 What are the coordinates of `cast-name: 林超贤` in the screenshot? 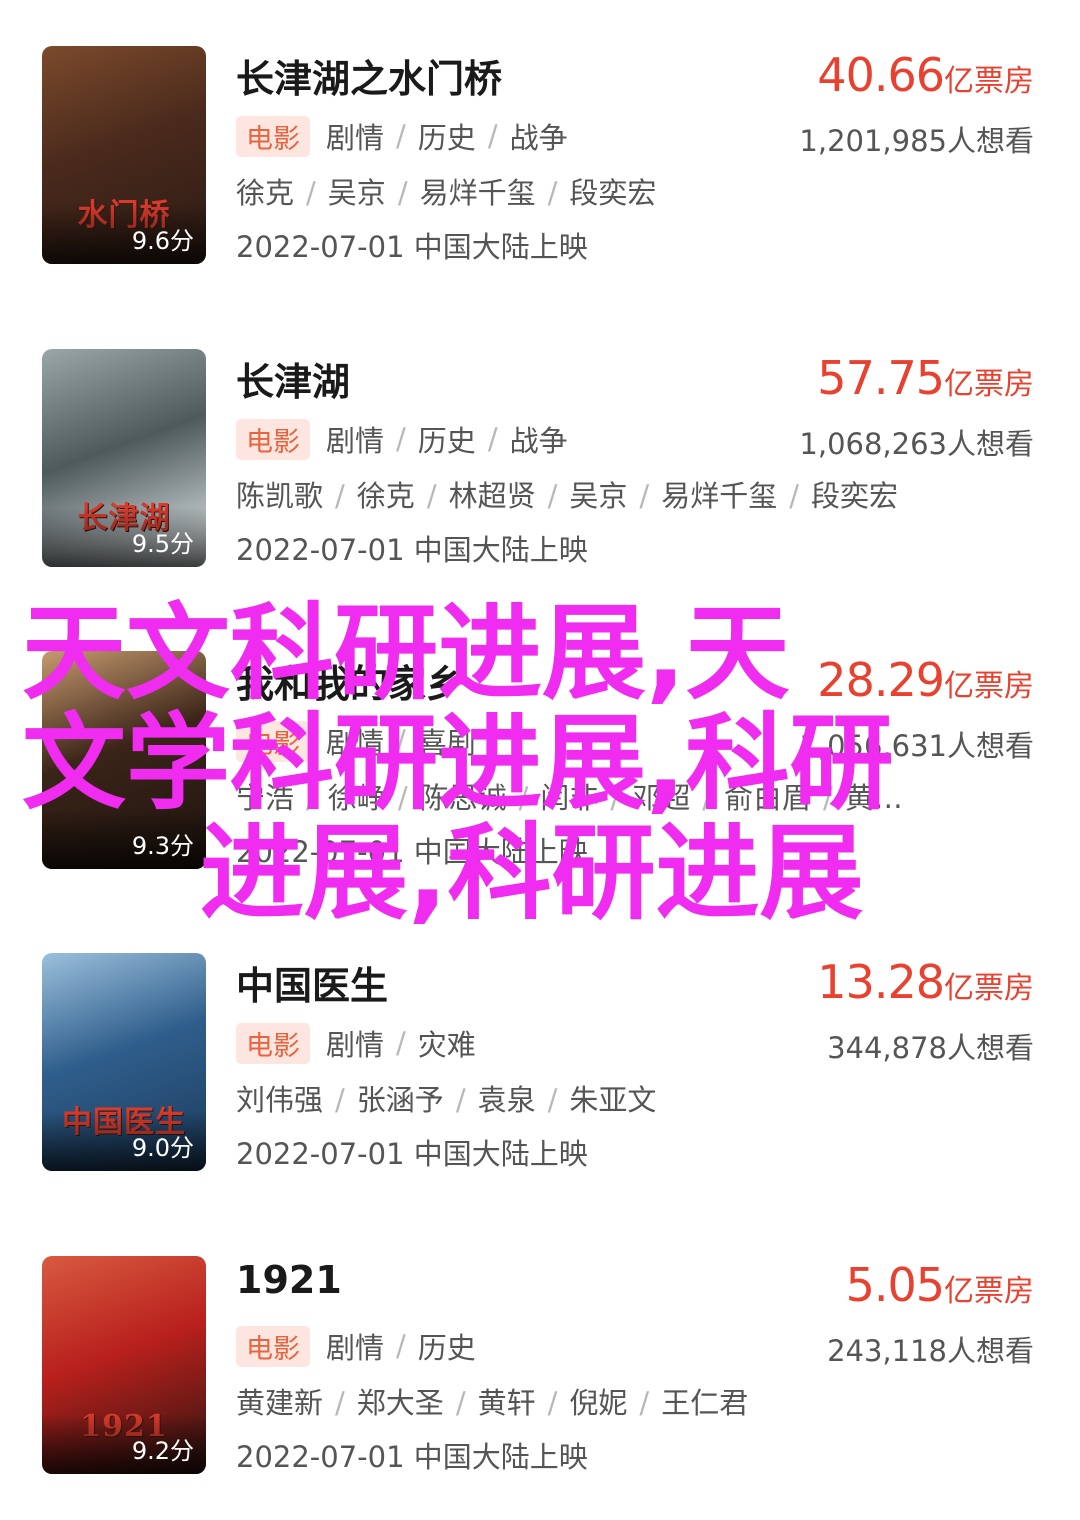 It's located at (492, 496).